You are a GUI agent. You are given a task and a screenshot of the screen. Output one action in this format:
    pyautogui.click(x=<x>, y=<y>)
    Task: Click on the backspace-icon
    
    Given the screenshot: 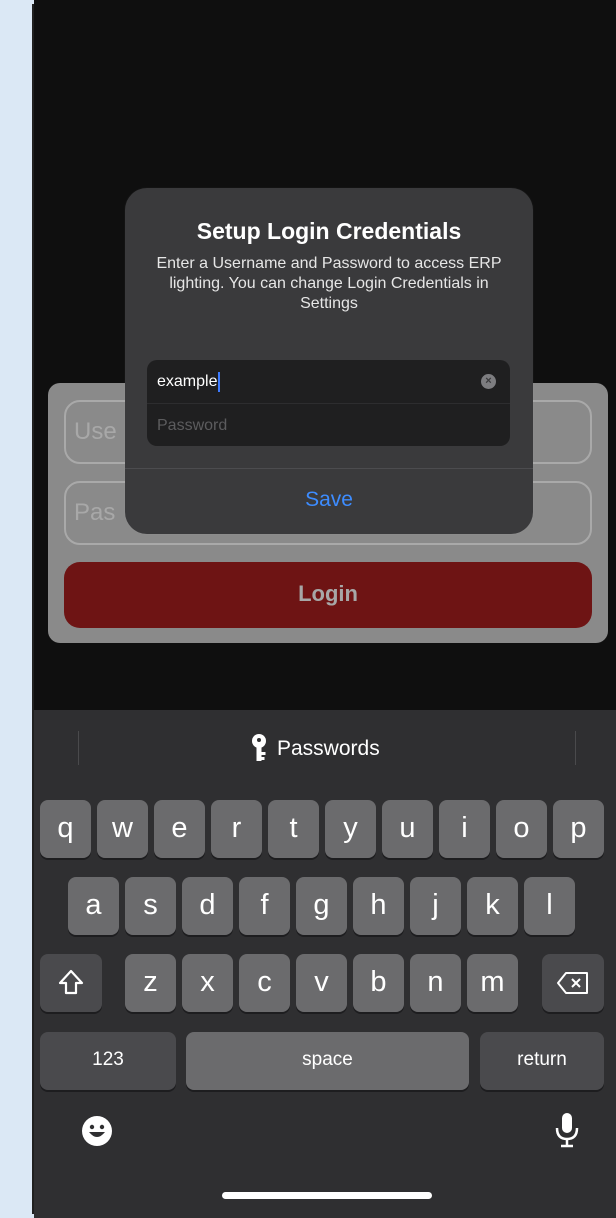 What is the action you would take?
    pyautogui.click(x=572, y=983)
    